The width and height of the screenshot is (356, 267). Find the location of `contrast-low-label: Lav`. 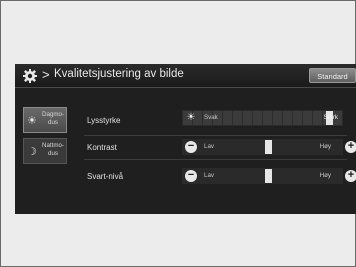

contrast-low-label: Lav is located at coordinates (209, 146).